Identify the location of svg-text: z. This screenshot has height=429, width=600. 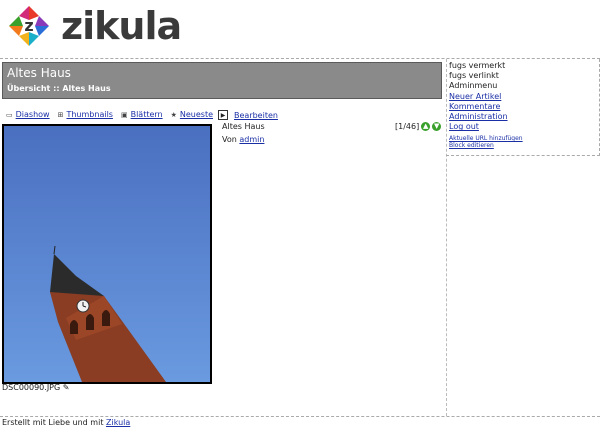
(28, 25).